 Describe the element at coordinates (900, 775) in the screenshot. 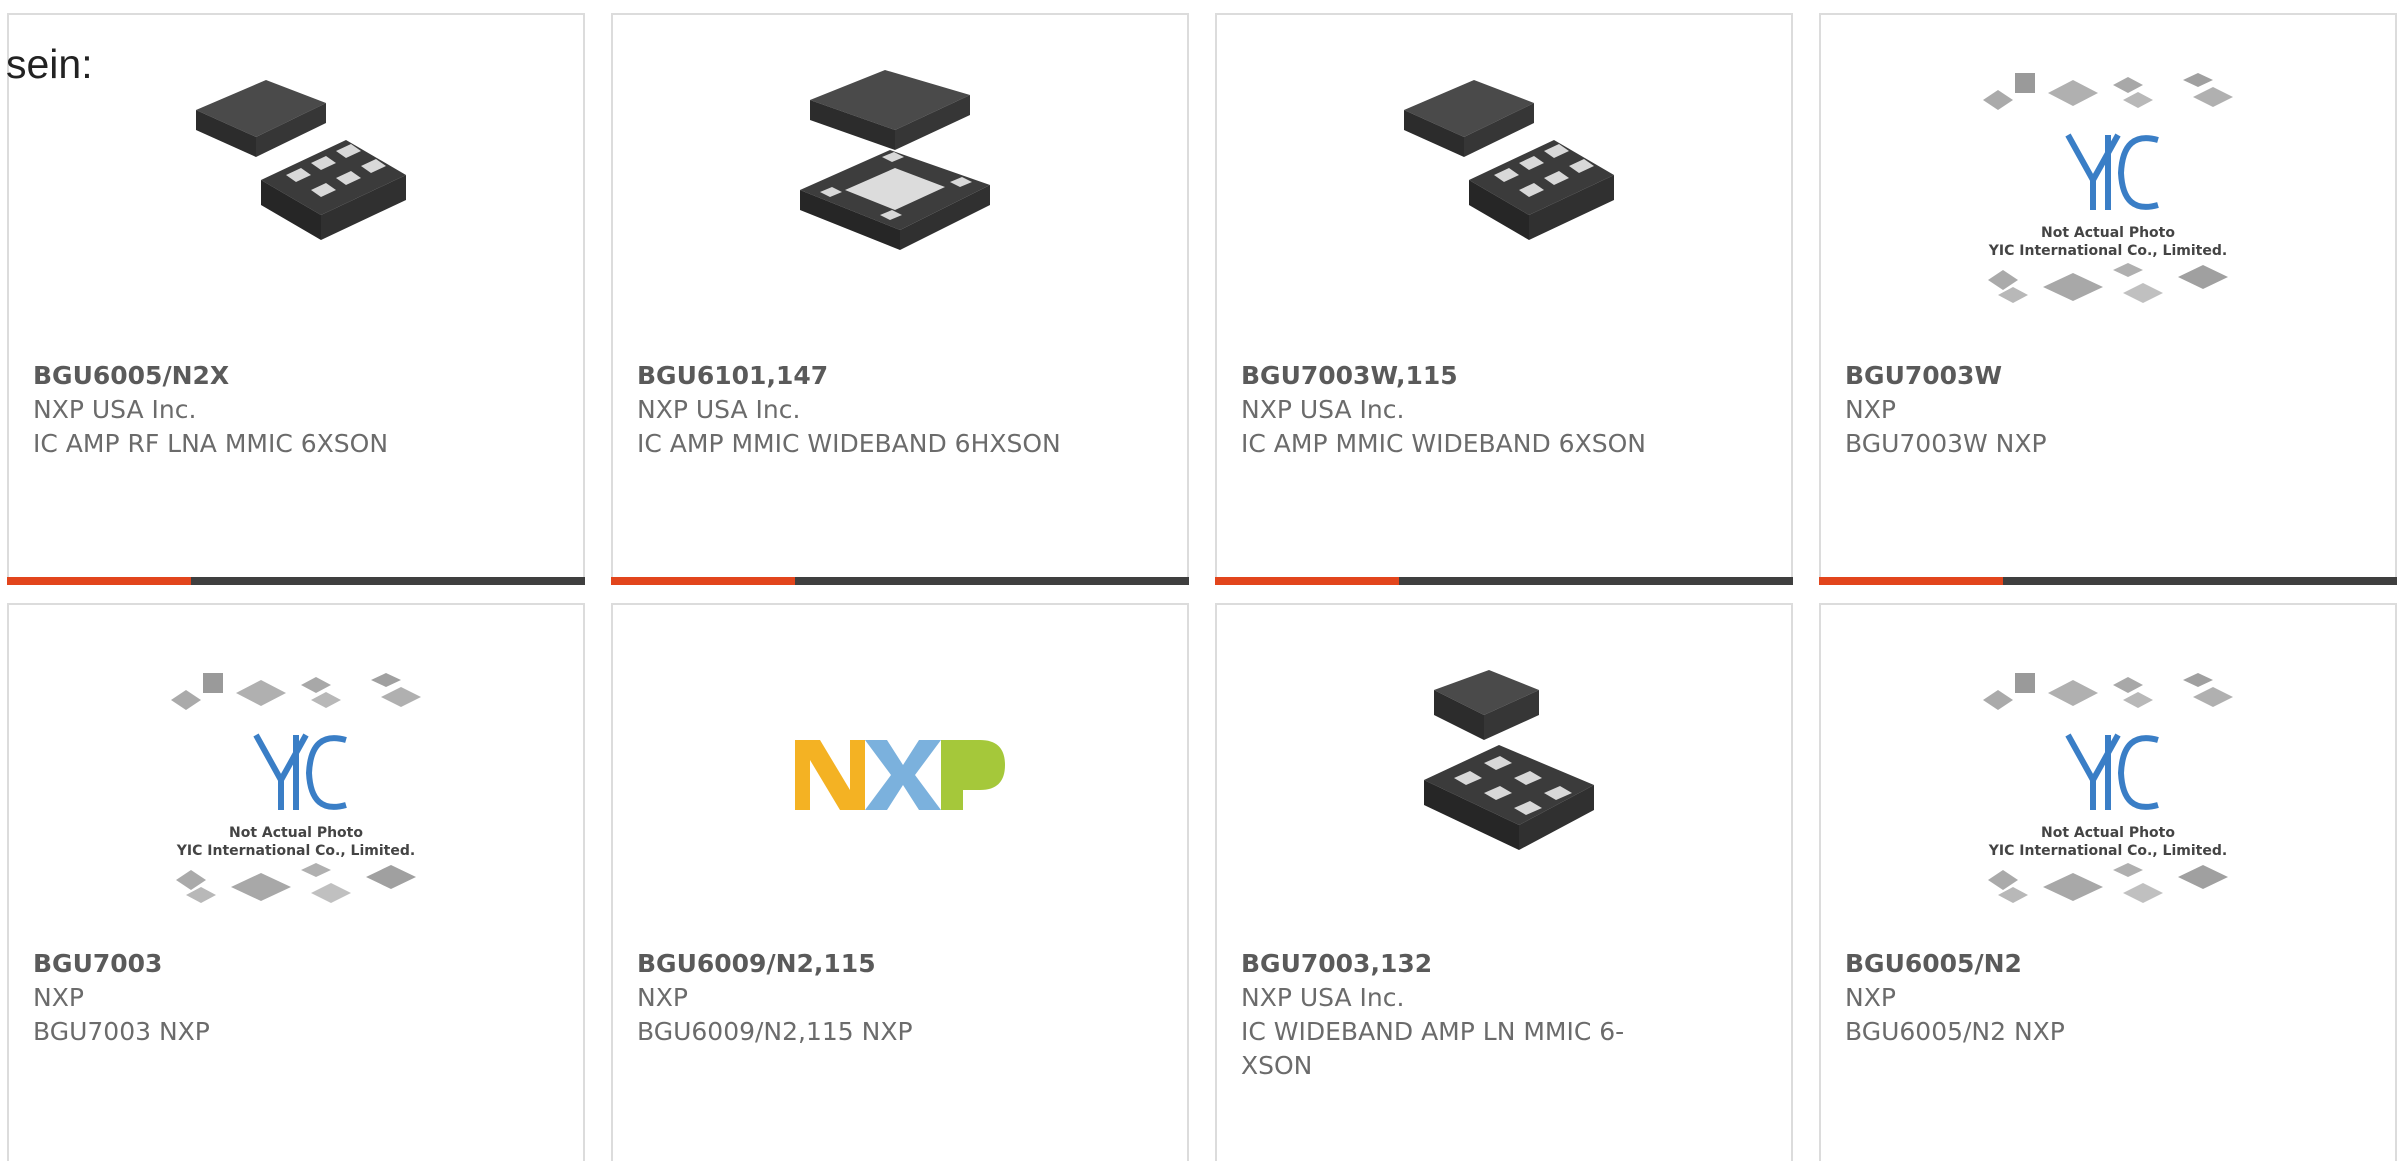

I see `nxp-logo-icon` at that location.